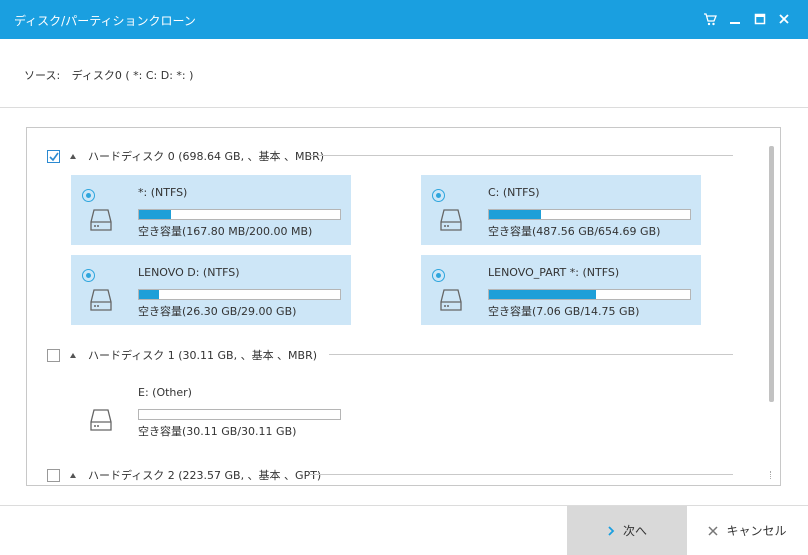  I want to click on disk-2-header: ハードディスク 2 (223.57 GB, 、基本 、GPT), so click(184, 475).